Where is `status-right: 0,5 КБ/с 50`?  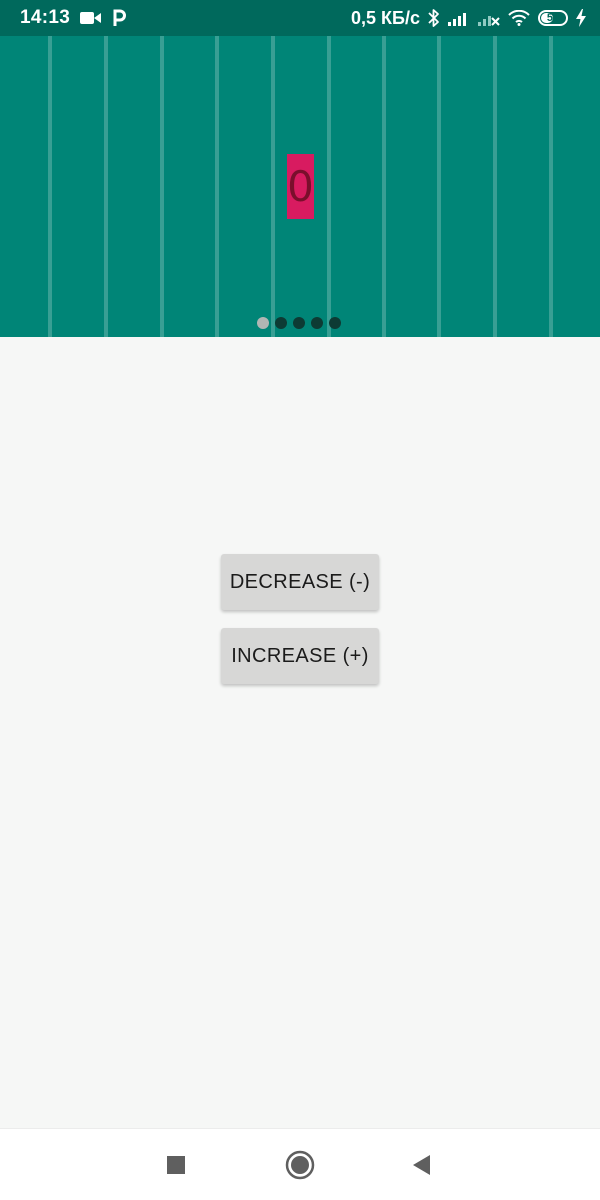 status-right: 0,5 КБ/с 50 is located at coordinates (468, 18).